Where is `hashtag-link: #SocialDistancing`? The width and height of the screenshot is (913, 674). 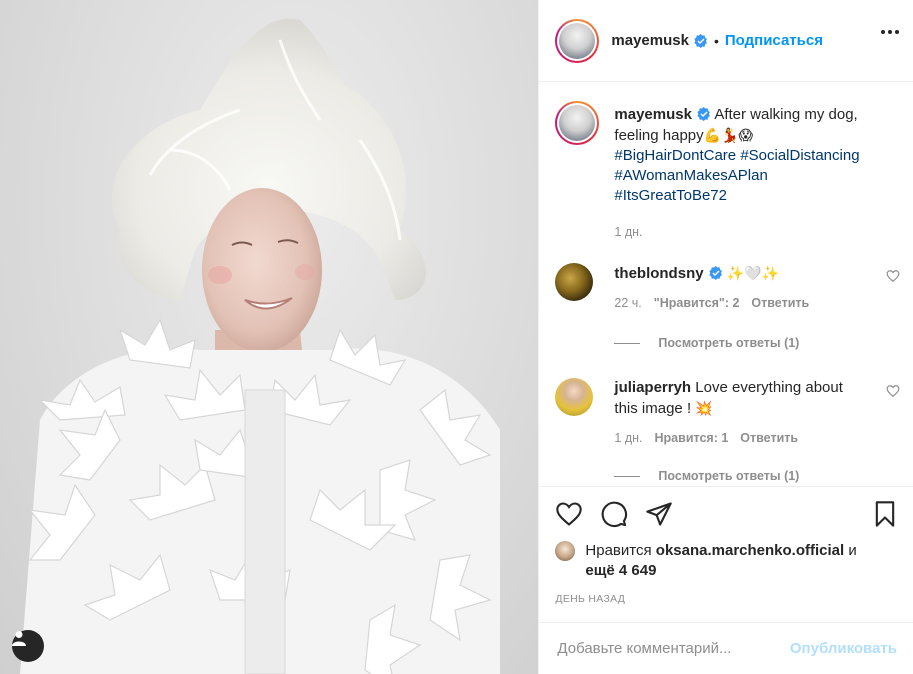 hashtag-link: #SocialDistancing is located at coordinates (799, 155).